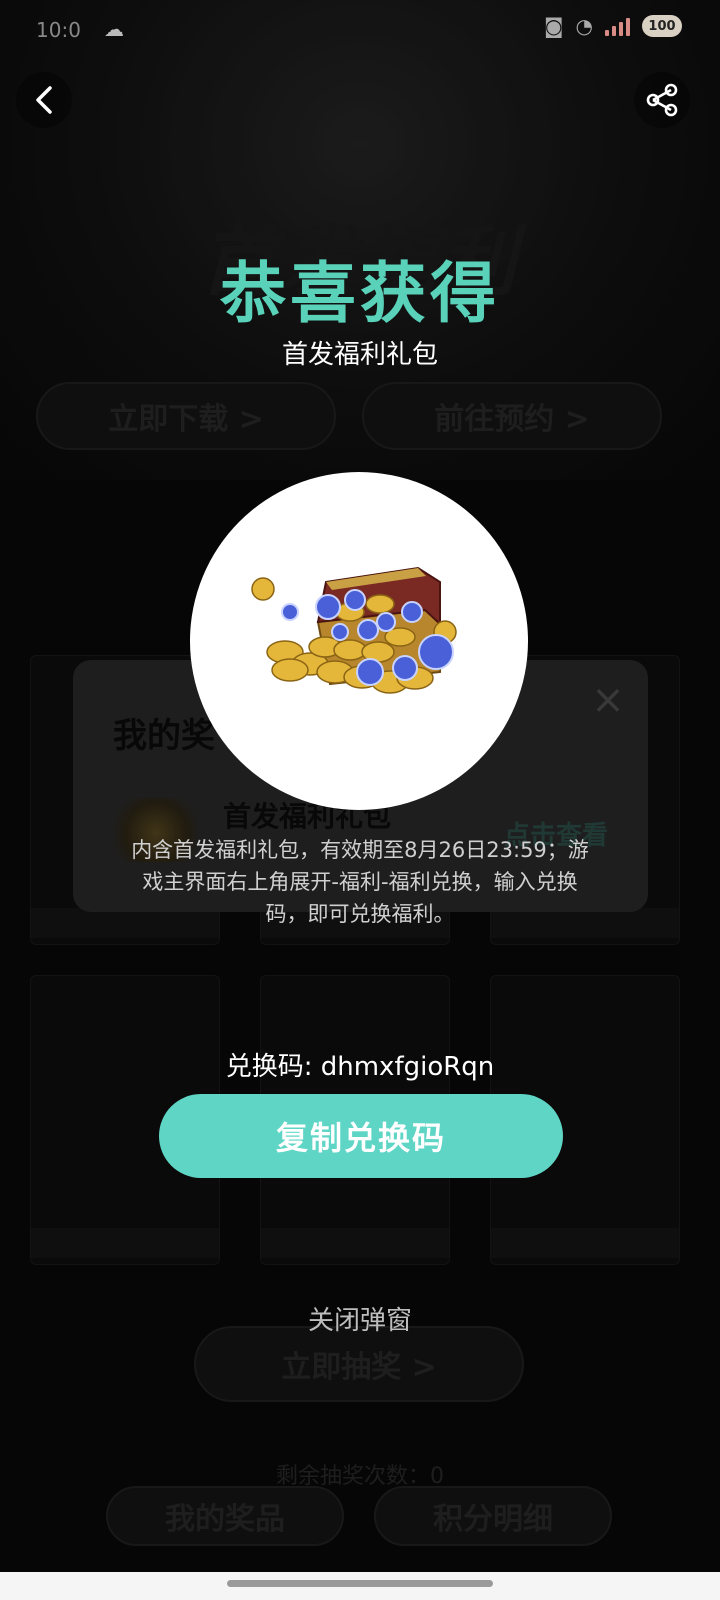 This screenshot has width=720, height=1600. Describe the element at coordinates (554, 26) in the screenshot. I see `app-notification-icon: ◙` at that location.